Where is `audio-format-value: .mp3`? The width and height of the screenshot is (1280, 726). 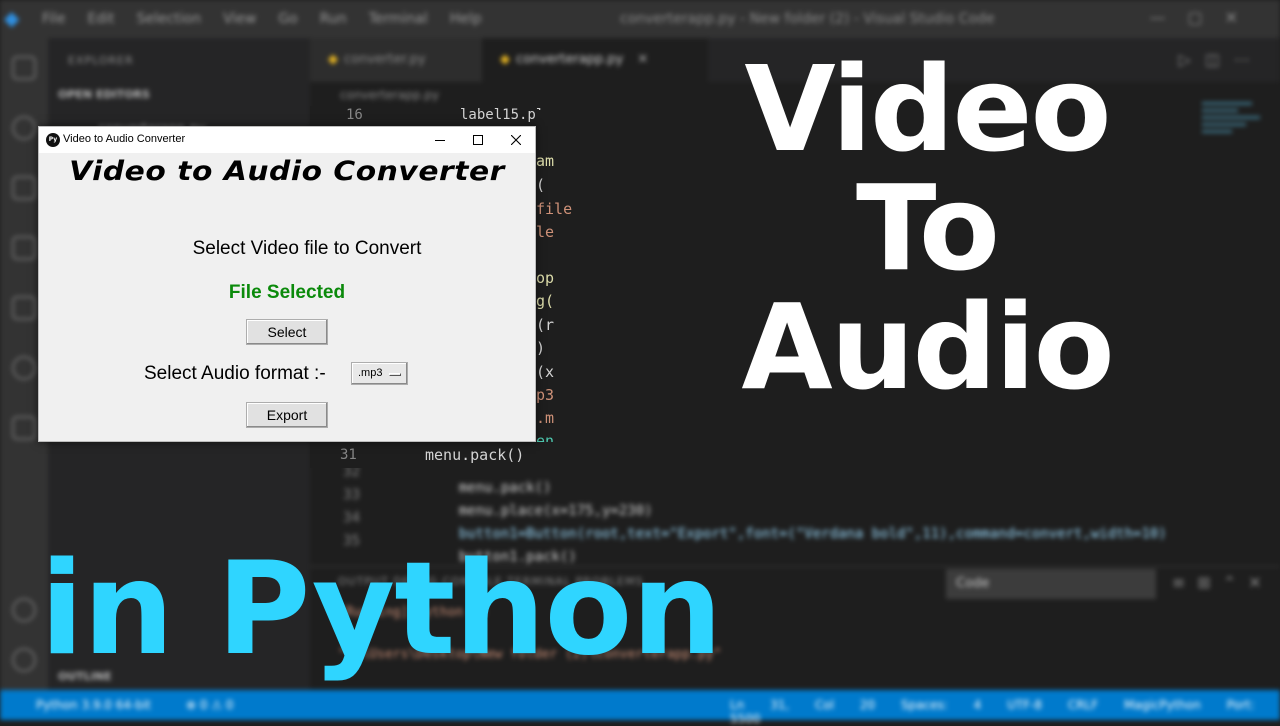 audio-format-value: .mp3 is located at coordinates (370, 373).